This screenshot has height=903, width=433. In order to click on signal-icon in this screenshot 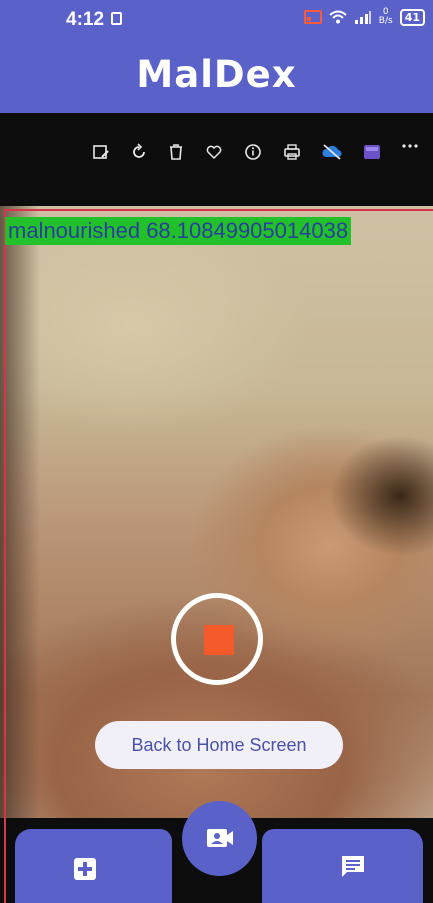, I will do `click(362, 17)`.